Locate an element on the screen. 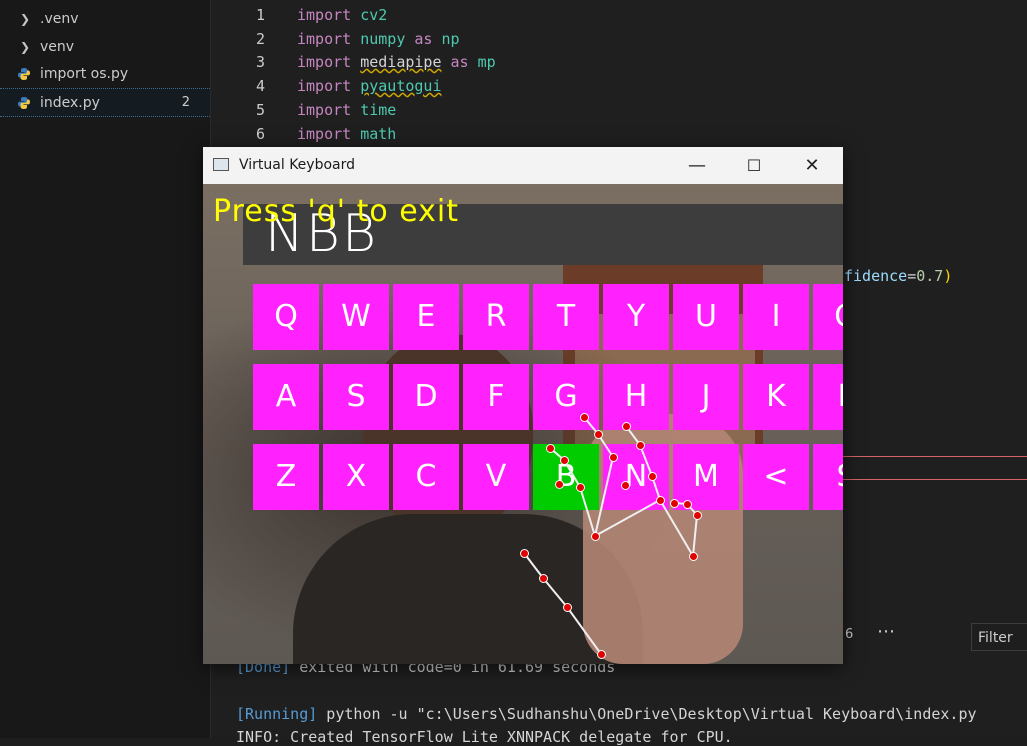 The width and height of the screenshot is (1027, 746). minimize-button: — is located at coordinates (697, 165).